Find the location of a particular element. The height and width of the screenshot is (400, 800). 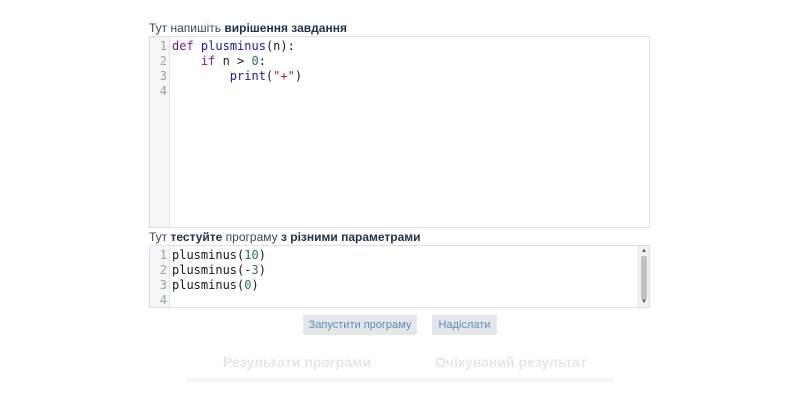

code-text: plusminus(10) is located at coordinates (219, 255).